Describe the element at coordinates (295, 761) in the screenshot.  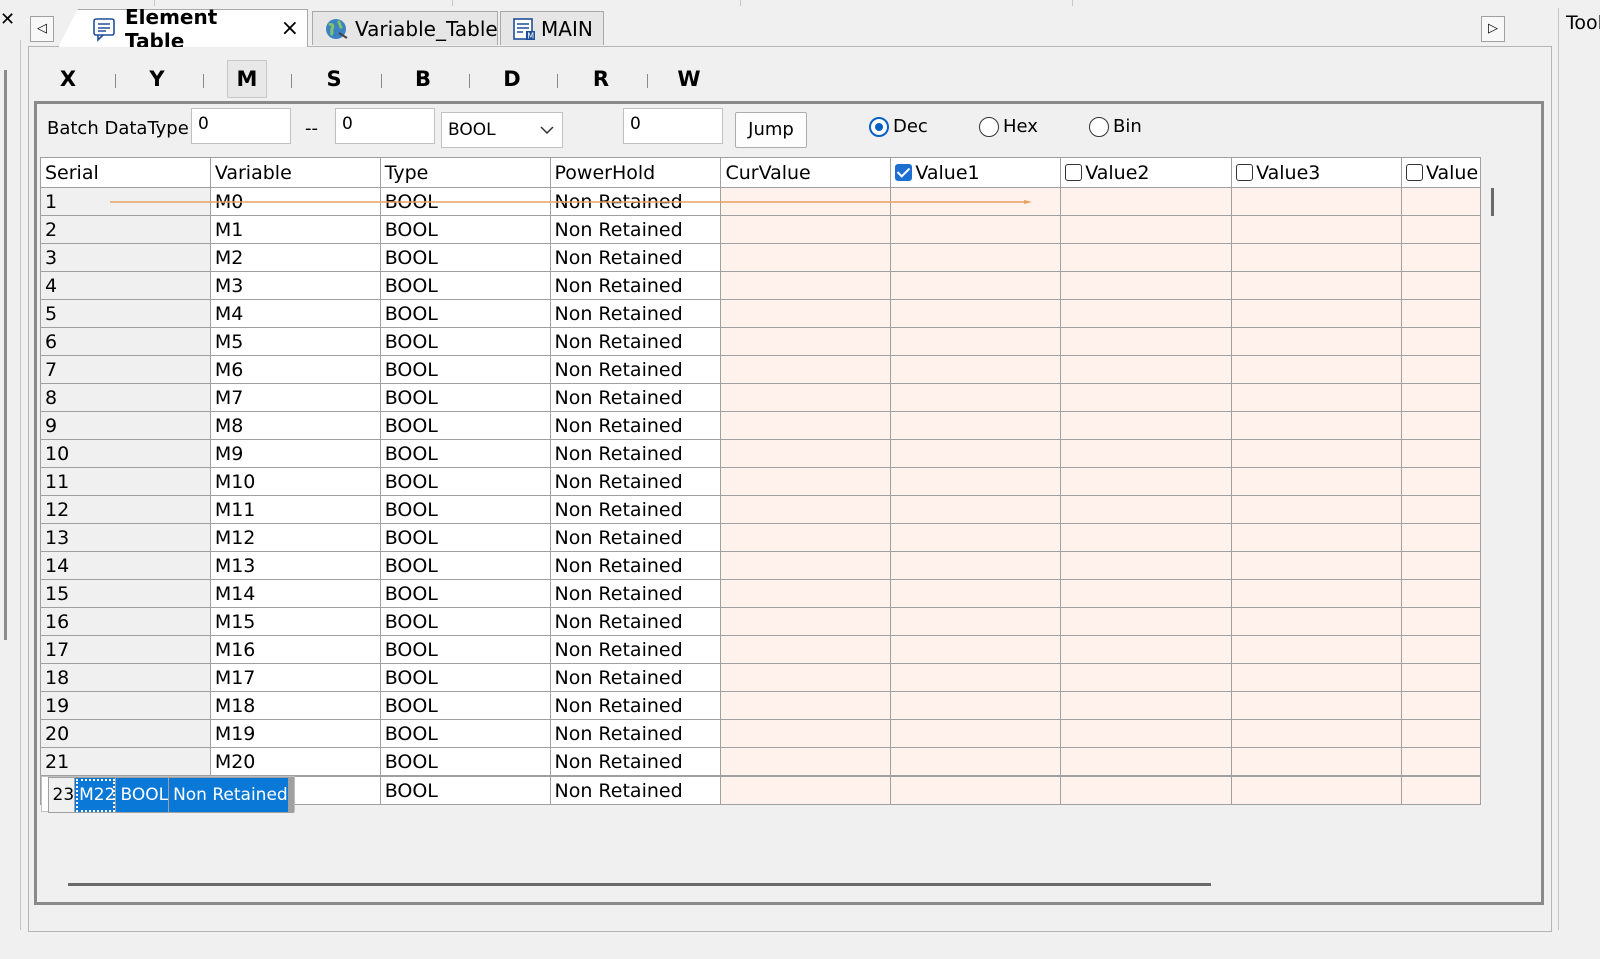
I see `variable-cell: M20` at that location.